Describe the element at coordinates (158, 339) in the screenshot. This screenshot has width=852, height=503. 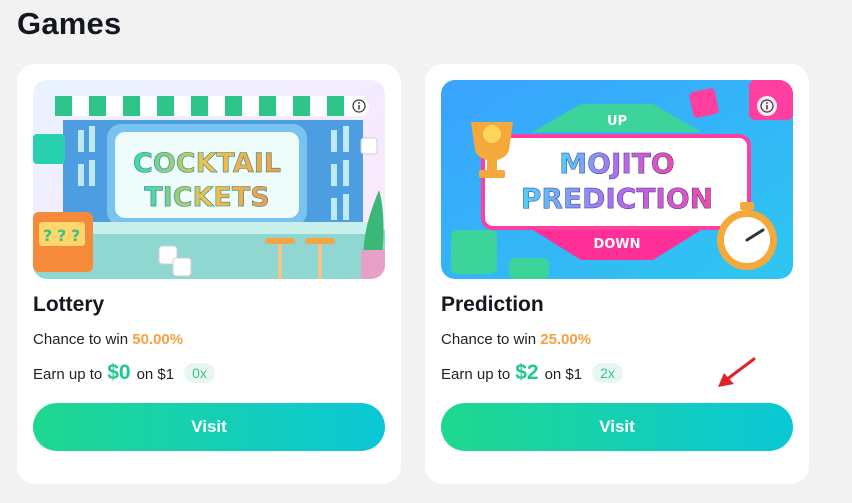
I see `chance-value: 50.00%` at that location.